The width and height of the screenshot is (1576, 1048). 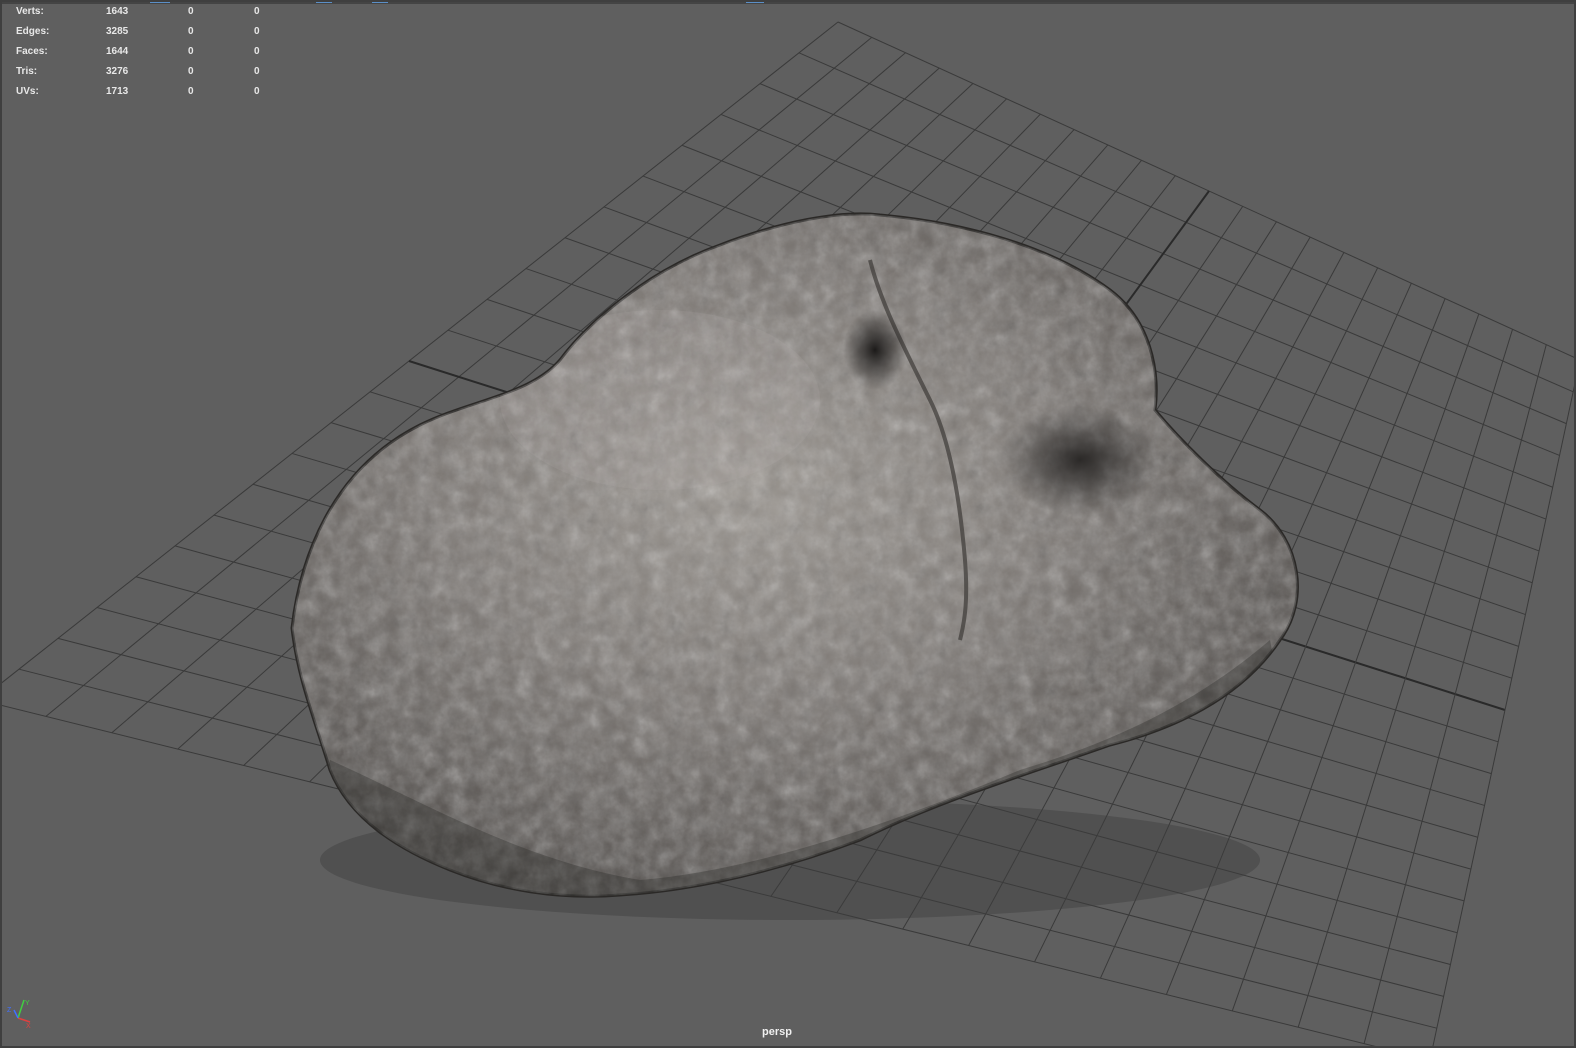 What do you see at coordinates (146, 76) in the screenshot?
I see `hud-row: Tris: 3276 0 0` at bounding box center [146, 76].